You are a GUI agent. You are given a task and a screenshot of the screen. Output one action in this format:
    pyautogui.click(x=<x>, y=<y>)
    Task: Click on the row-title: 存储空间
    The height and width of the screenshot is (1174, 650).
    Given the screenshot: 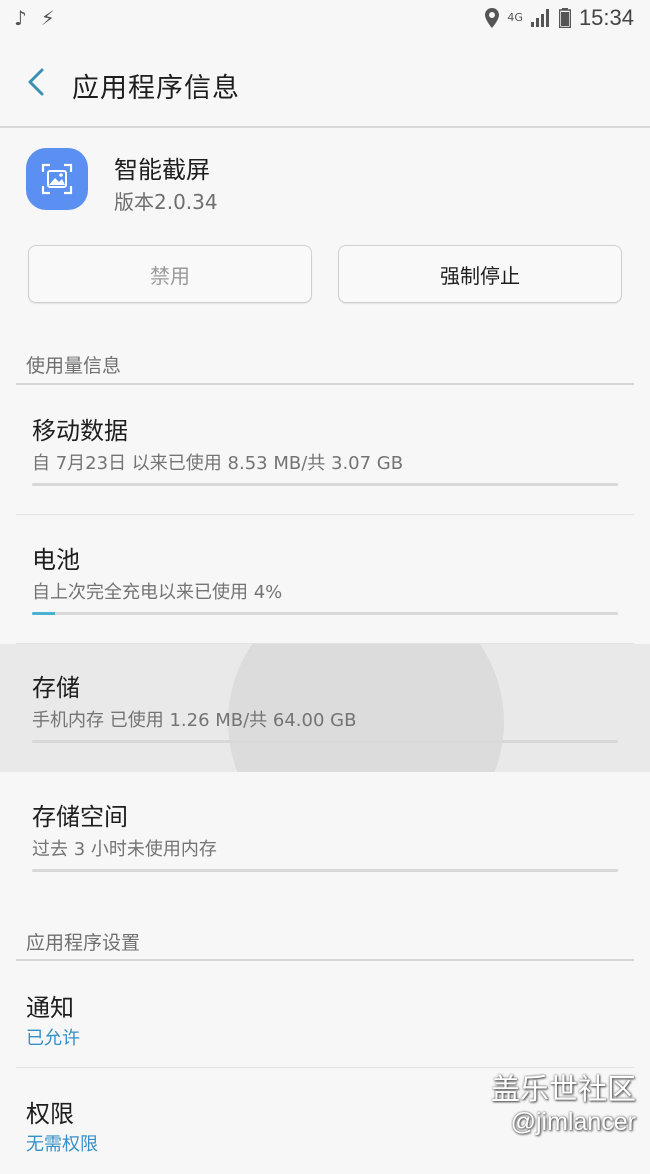 What is the action you would take?
    pyautogui.click(x=80, y=817)
    